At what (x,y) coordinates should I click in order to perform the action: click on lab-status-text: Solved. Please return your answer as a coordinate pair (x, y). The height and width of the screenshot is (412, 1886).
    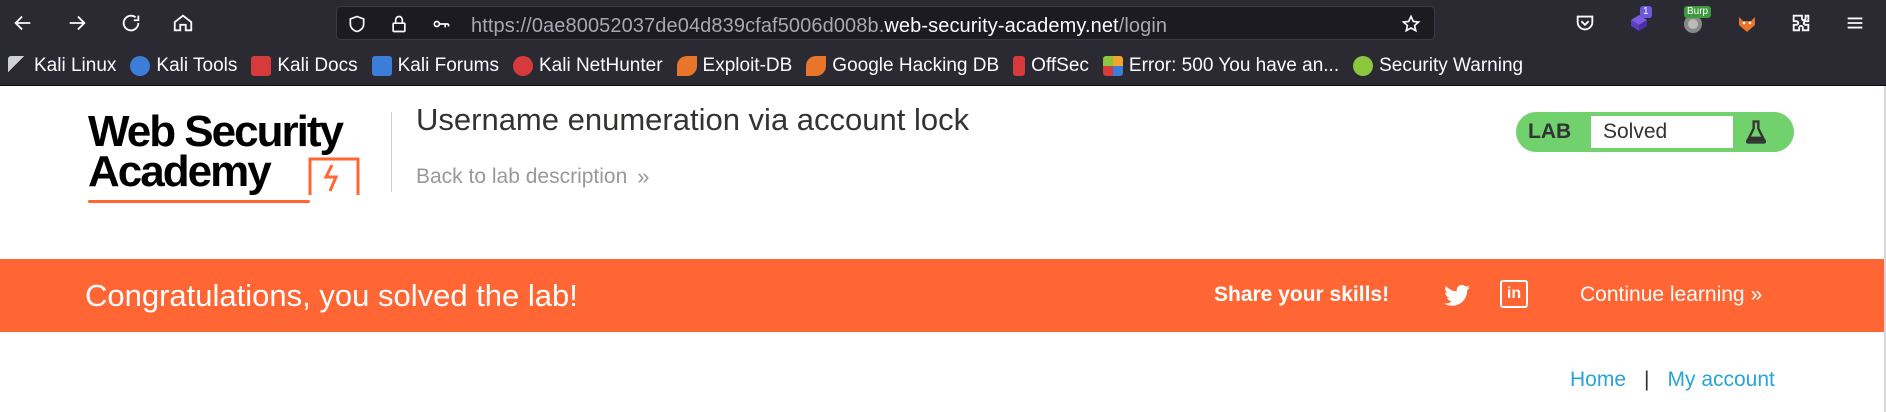
    Looking at the image, I should click on (1662, 132).